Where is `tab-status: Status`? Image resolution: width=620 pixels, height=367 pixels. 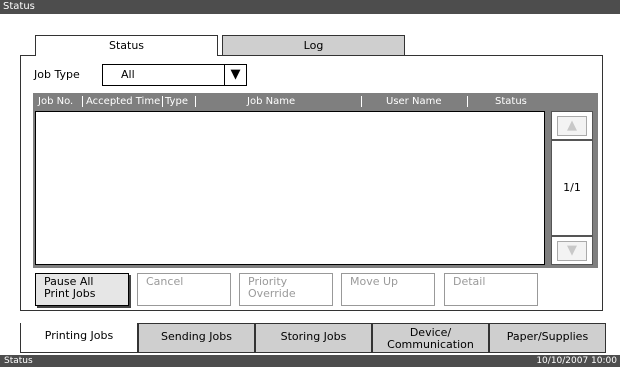
tab-status: Status is located at coordinates (126, 45).